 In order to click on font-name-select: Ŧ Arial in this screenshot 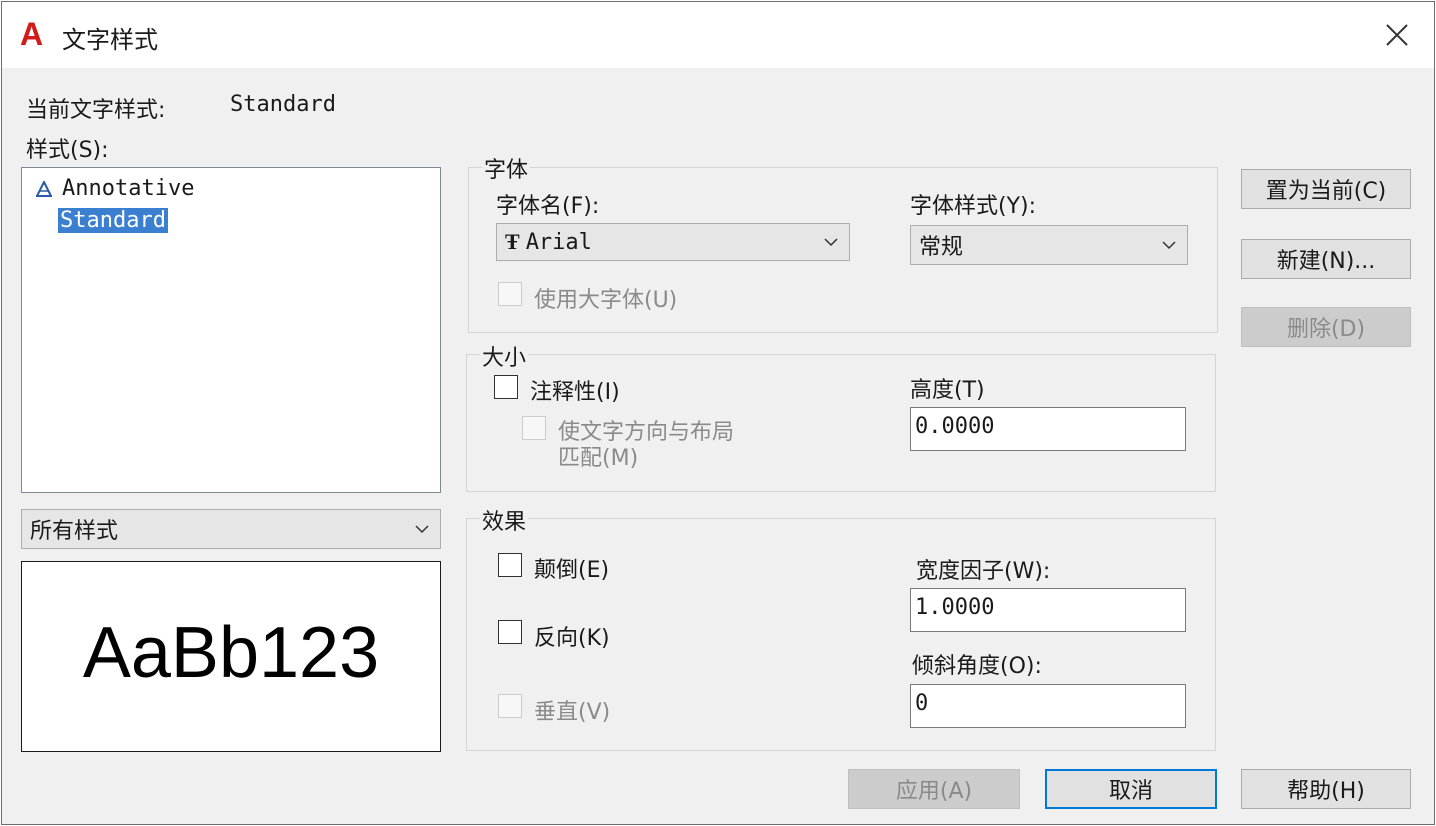, I will do `click(673, 242)`.